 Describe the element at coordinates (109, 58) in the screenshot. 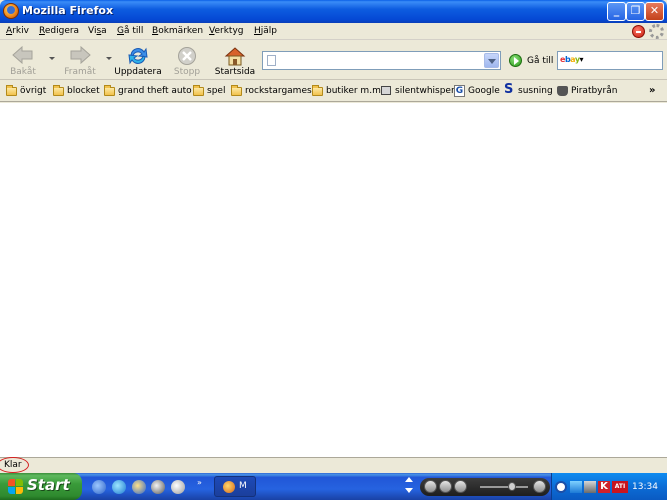

I see `forward-dropdown-icon` at that location.